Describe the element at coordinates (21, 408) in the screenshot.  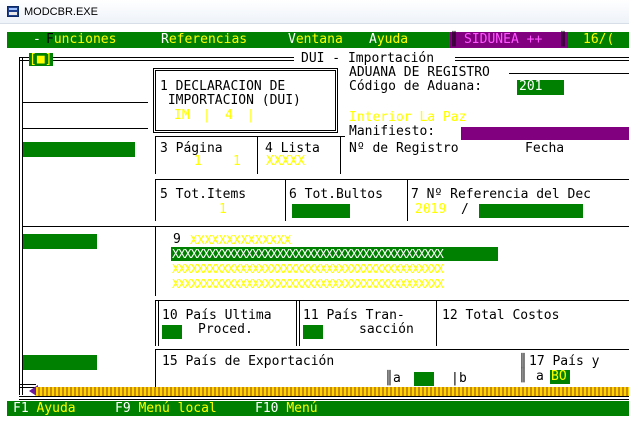
I see `status-help-key: F1` at that location.